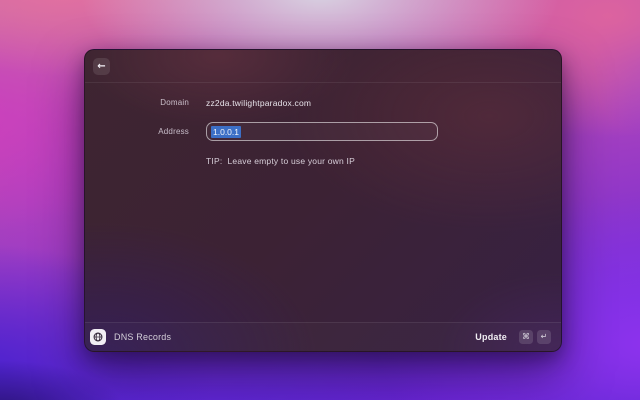 The image size is (640, 400). I want to click on dns-records-app-icon, so click(98, 337).